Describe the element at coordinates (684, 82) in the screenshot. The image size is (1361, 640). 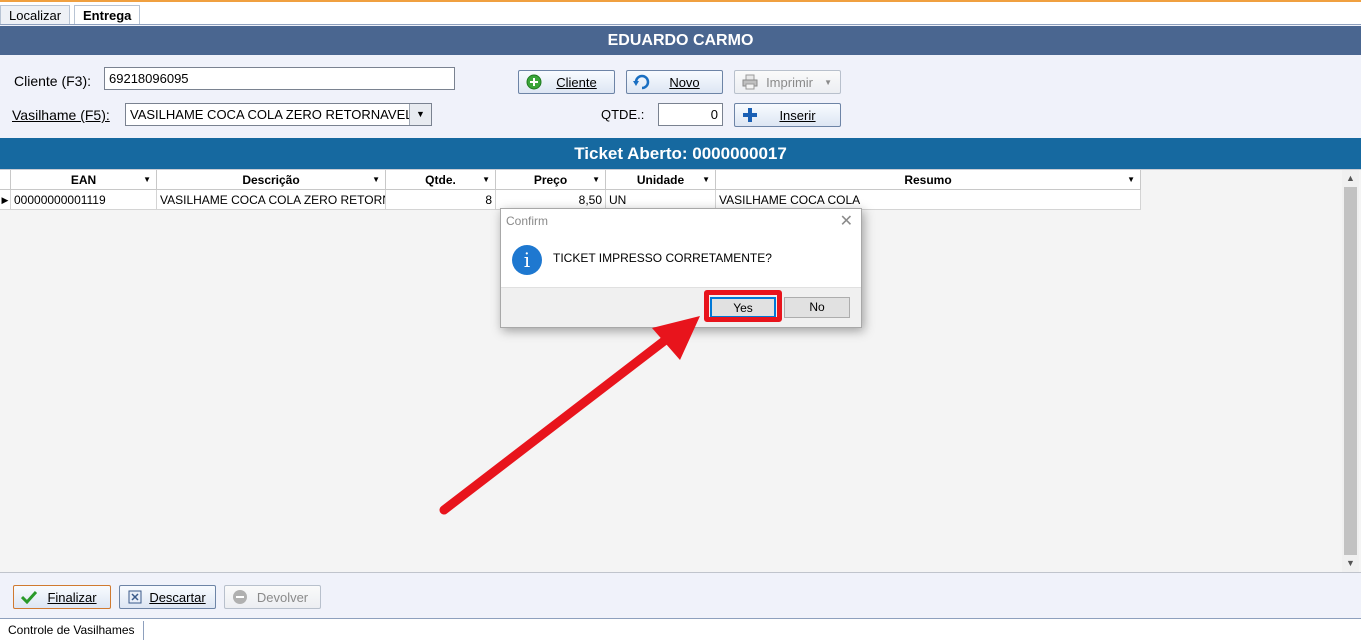
I see `novo-button-label: Novo` at that location.